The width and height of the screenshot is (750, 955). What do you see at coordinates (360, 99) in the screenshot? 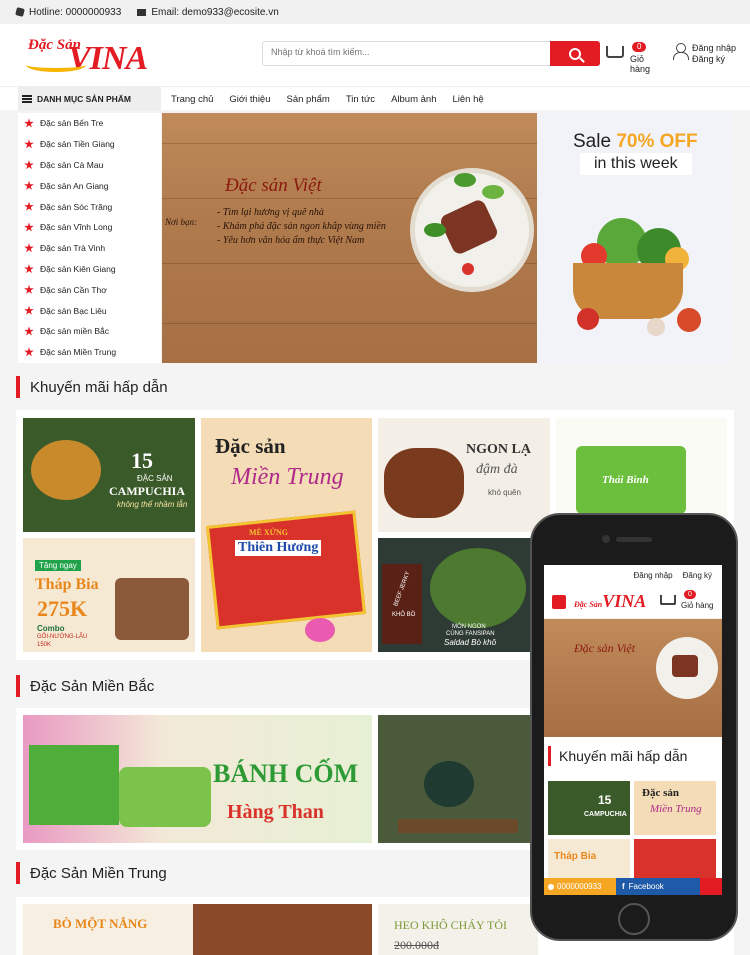
I see `nav-item-news: Tin tức` at bounding box center [360, 99].